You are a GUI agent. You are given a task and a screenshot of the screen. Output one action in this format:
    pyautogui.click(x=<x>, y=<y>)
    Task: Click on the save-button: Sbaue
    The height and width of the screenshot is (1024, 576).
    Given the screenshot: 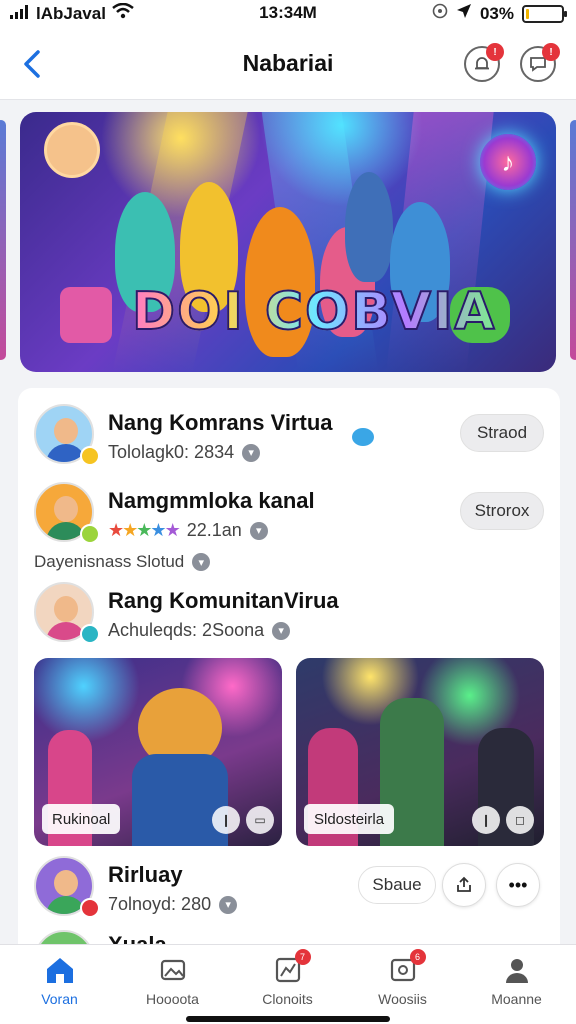 What is the action you would take?
    pyautogui.click(x=397, y=885)
    